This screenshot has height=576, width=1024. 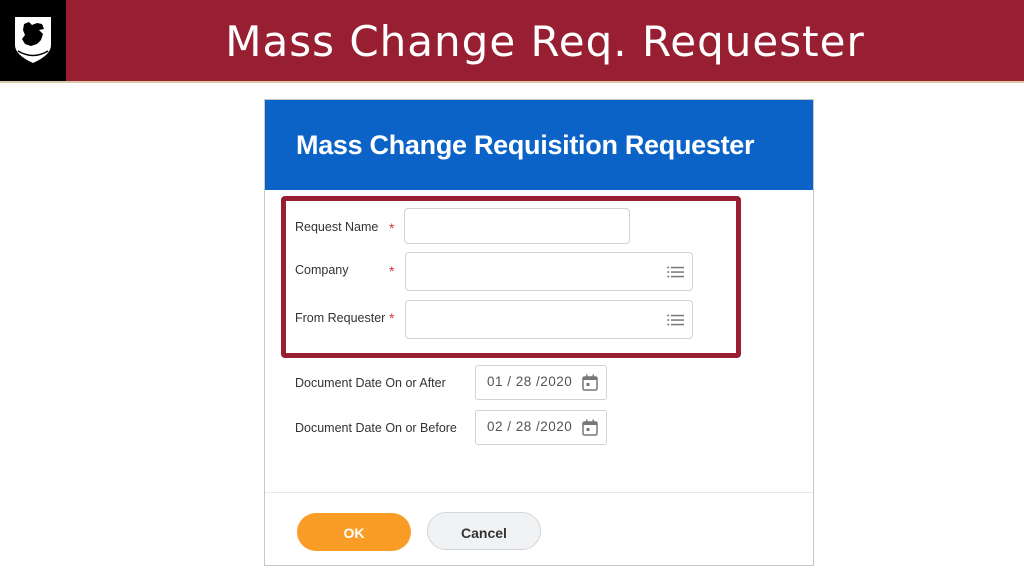 What do you see at coordinates (484, 531) in the screenshot?
I see `cancel-button: Cancel` at bounding box center [484, 531].